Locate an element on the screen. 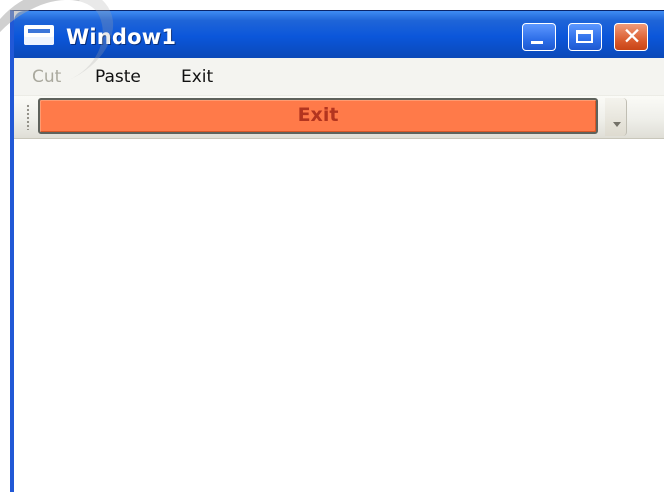 The width and height of the screenshot is (664, 492). close-icon: ✕ is located at coordinates (632, 37).